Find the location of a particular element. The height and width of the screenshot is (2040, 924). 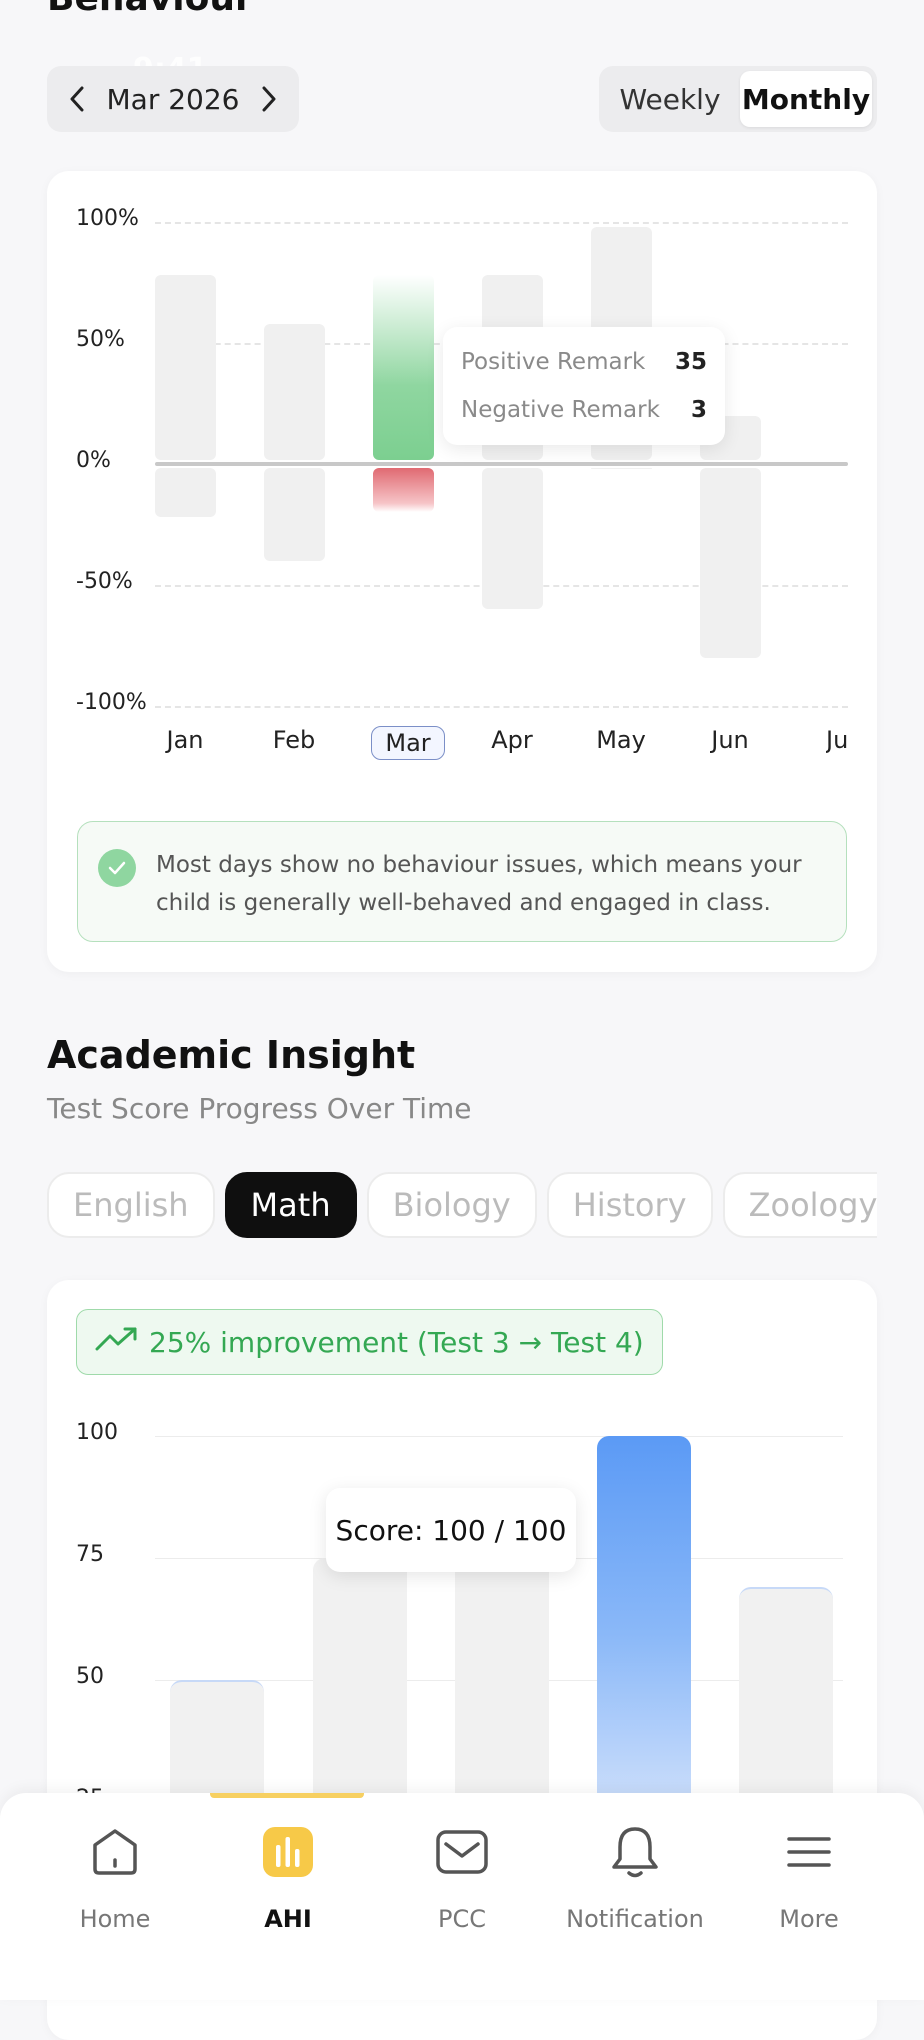

nav-ahi: AHI is located at coordinates (288, 1878).